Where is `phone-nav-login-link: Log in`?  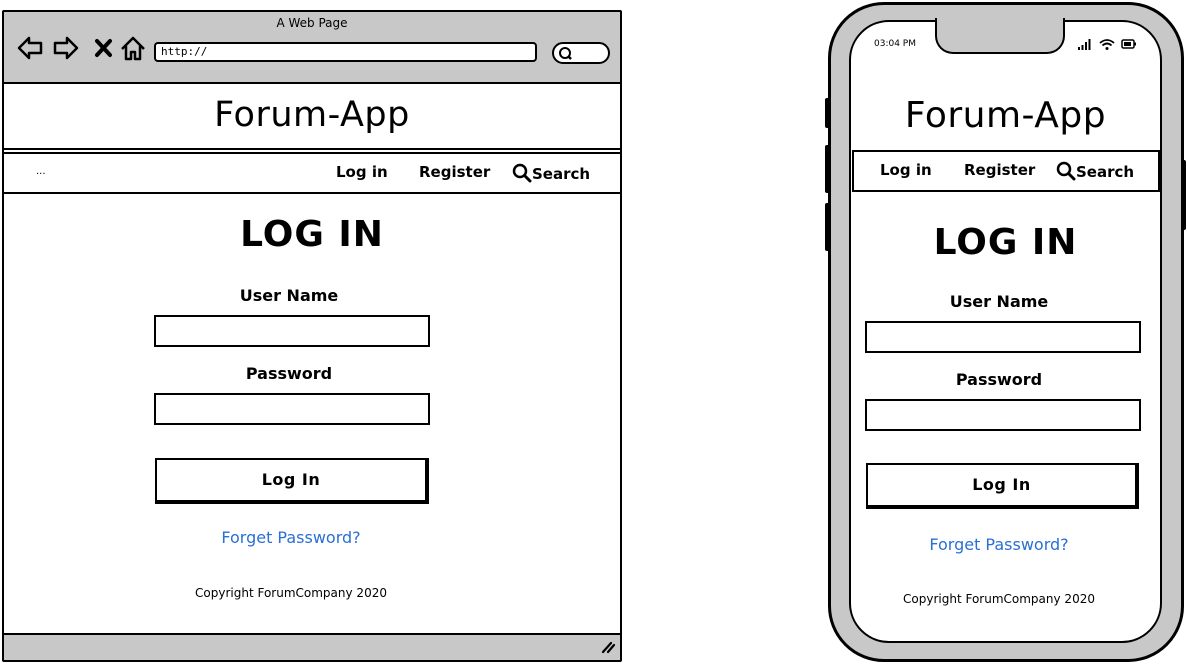
phone-nav-login-link: Log in is located at coordinates (906, 170).